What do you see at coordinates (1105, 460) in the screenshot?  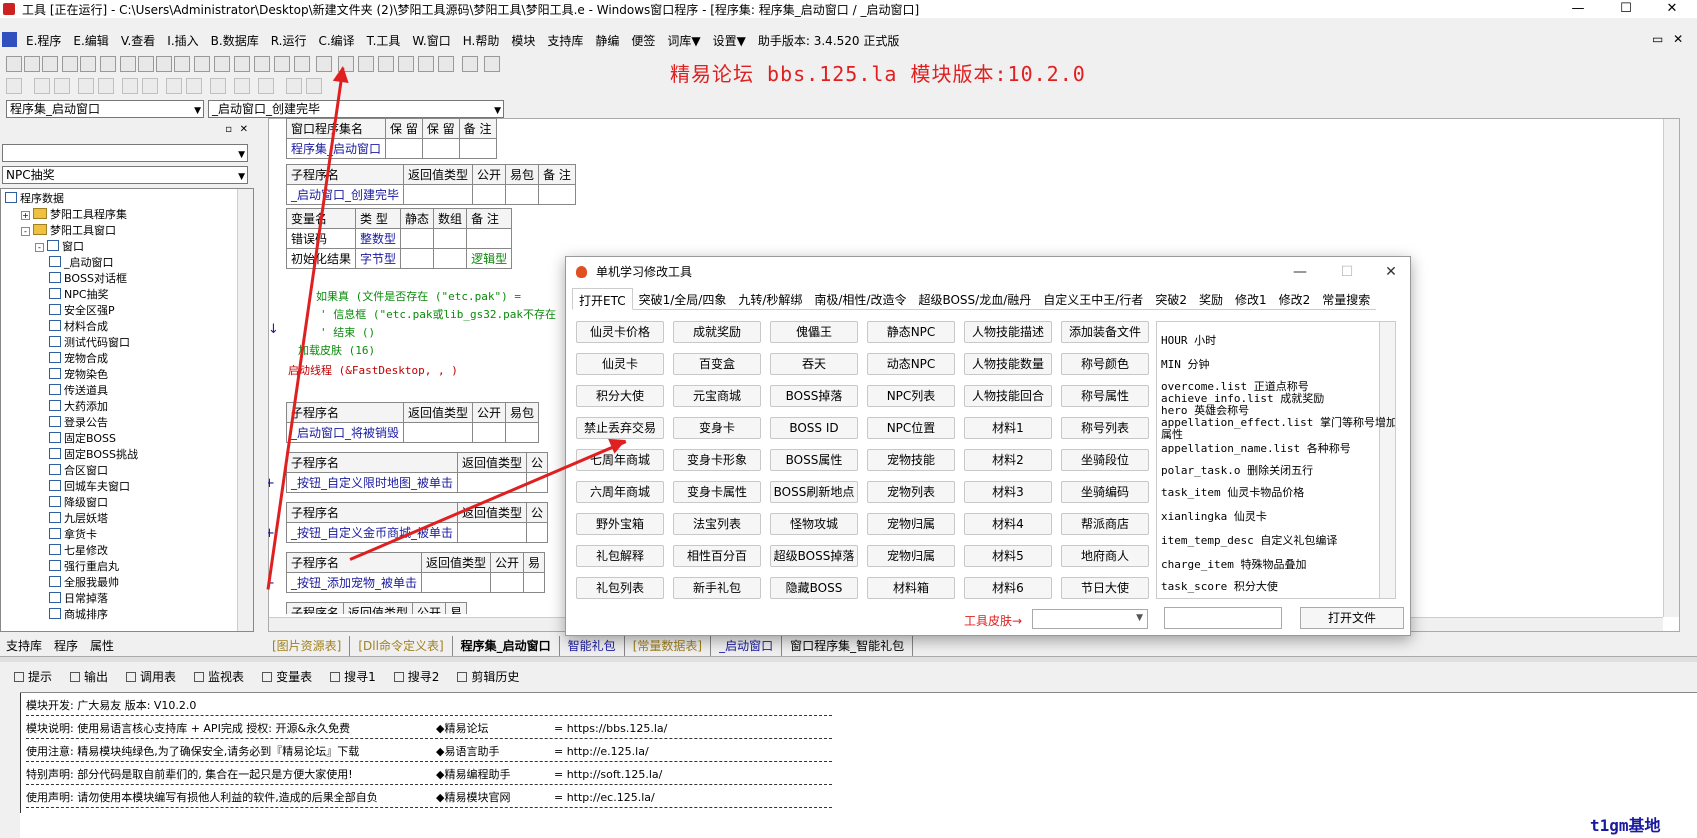 I see `dialog-button: 坐骑段位` at bounding box center [1105, 460].